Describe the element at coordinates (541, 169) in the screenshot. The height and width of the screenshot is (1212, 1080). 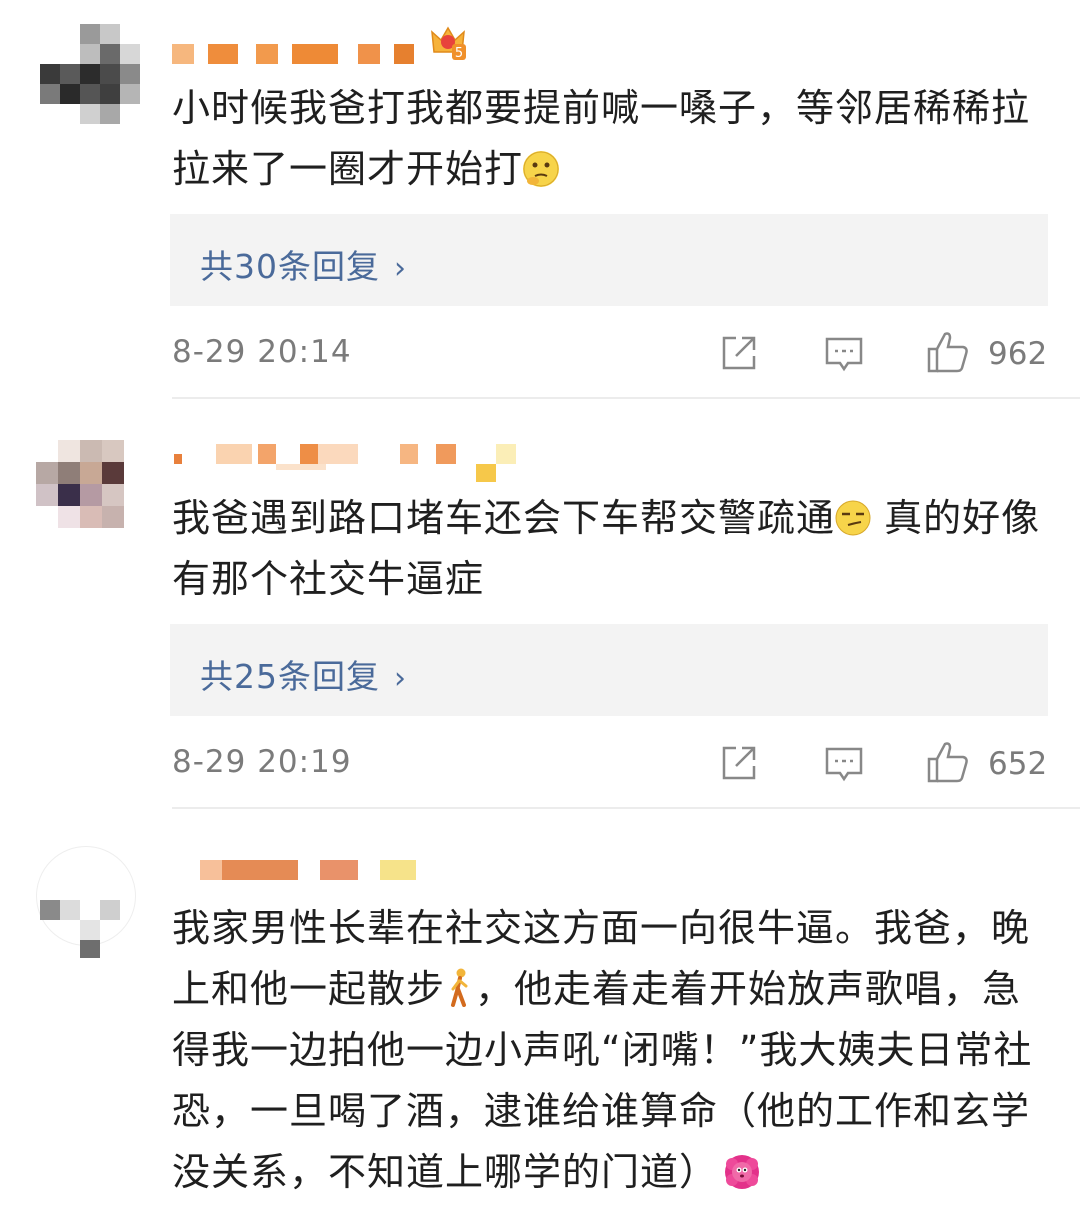
I see `thinking-face-emoji-icon` at that location.